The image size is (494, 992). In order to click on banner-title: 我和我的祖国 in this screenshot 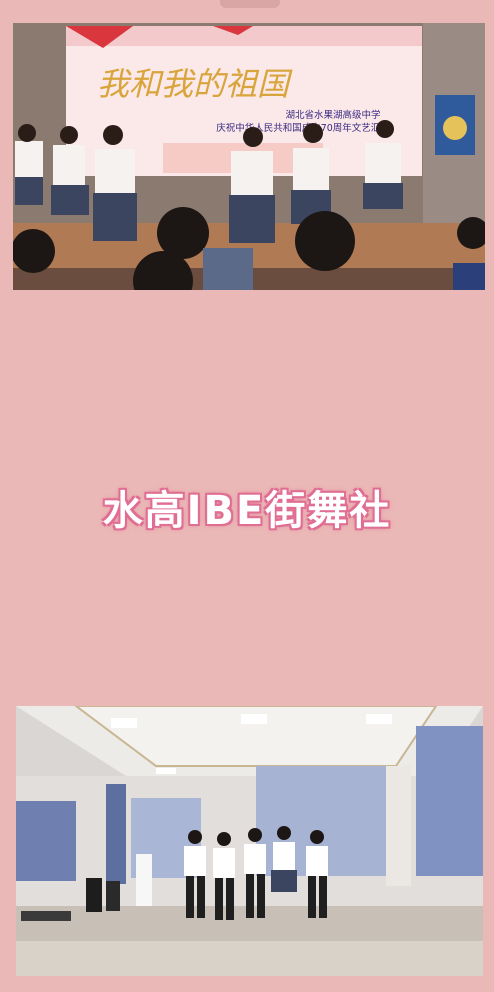, I will do `click(195, 84)`.